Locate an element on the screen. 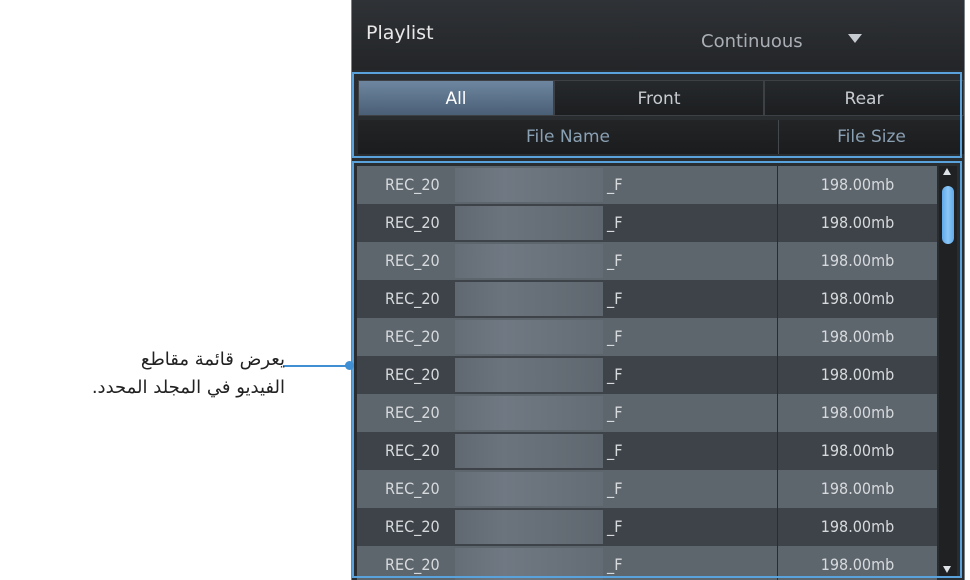 This screenshot has width=970, height=580. scrollbar is located at coordinates (948, 371).